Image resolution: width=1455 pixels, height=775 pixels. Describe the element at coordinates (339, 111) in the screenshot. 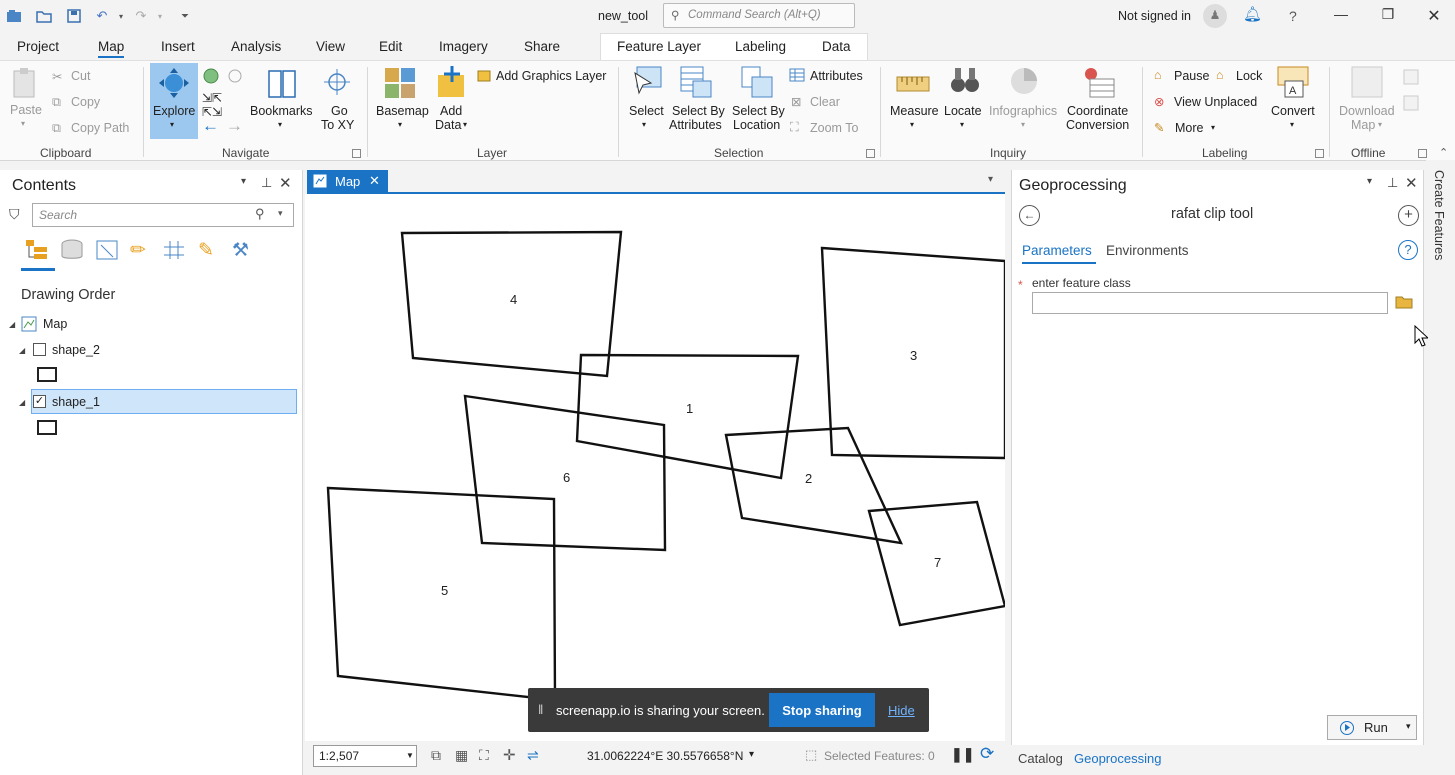

I see `goto-xy-button-line1: Go` at that location.